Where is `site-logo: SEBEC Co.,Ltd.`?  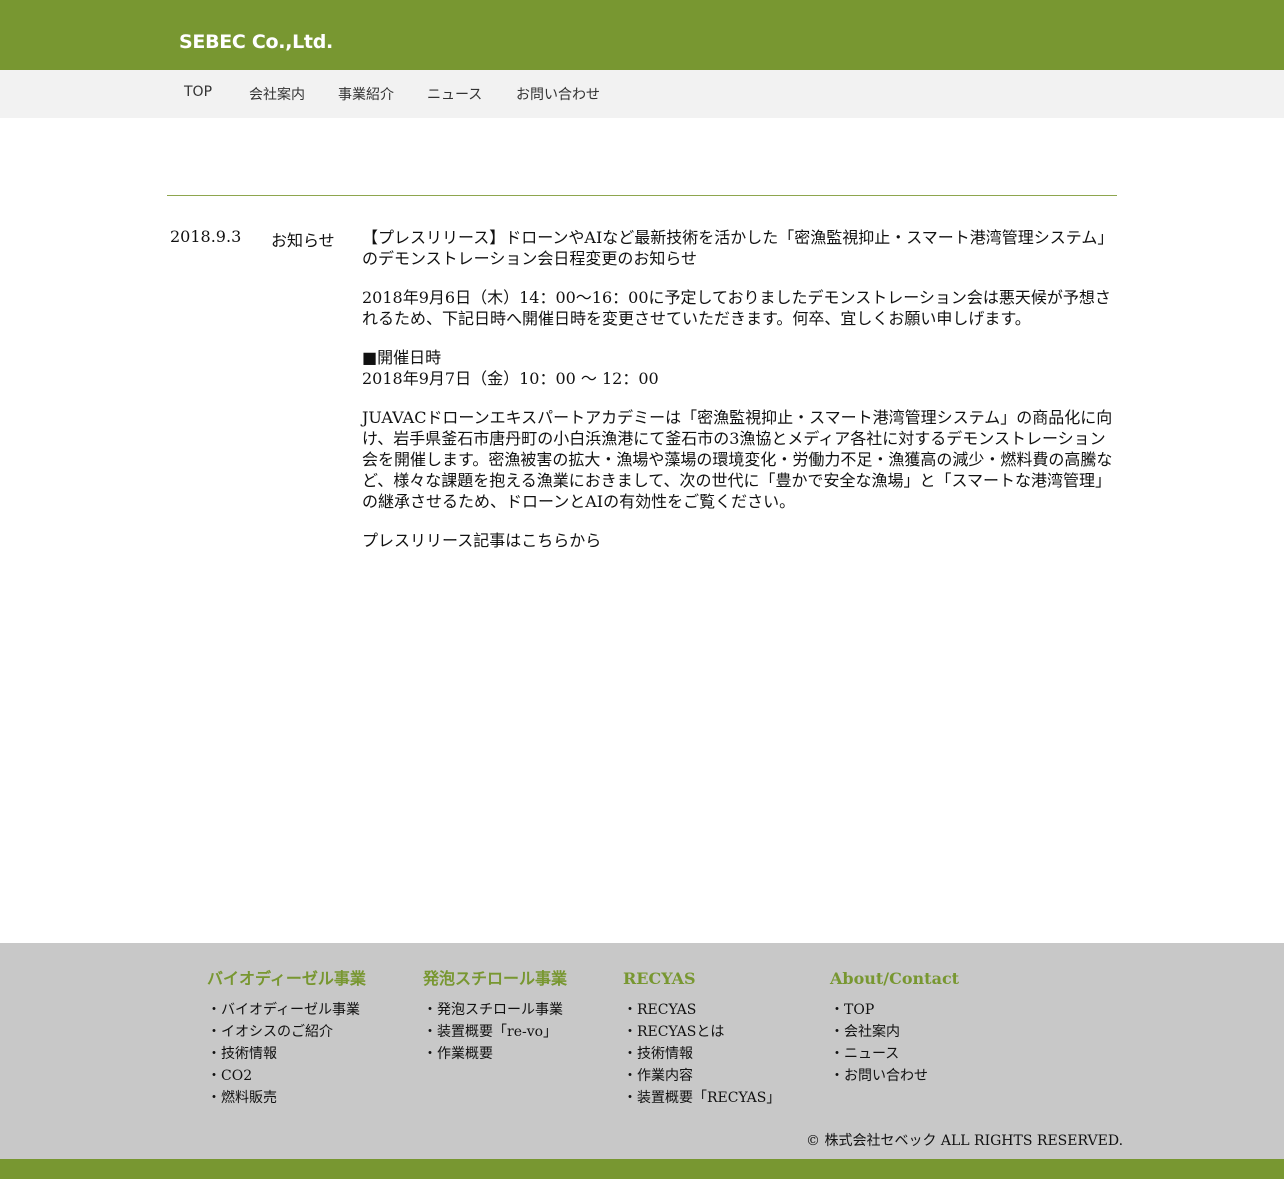
site-logo: SEBEC Co.,Ltd. is located at coordinates (256, 42).